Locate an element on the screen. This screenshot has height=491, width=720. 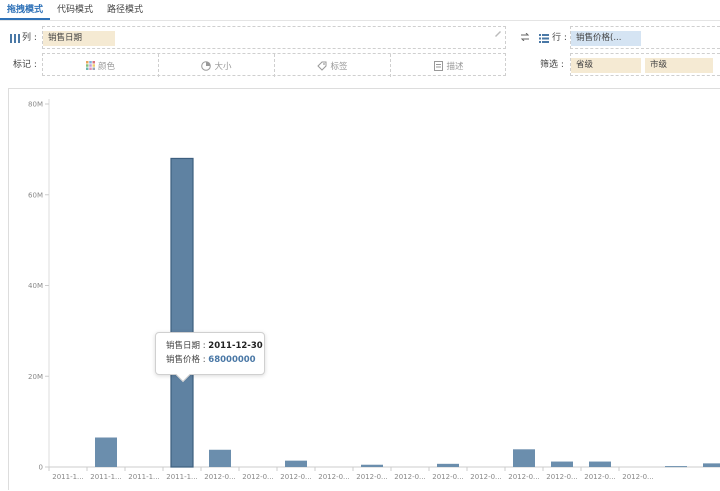
tooltip-date-value: 2011-12-30 is located at coordinates (235, 346).